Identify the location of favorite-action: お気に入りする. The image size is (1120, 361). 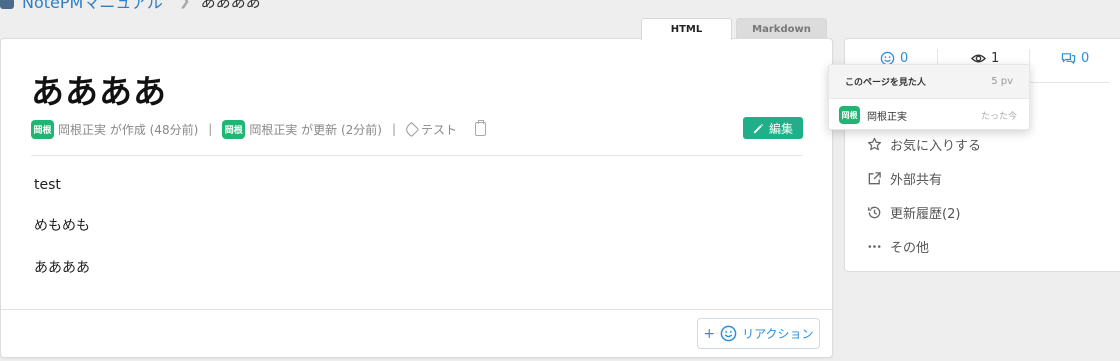
(924, 144).